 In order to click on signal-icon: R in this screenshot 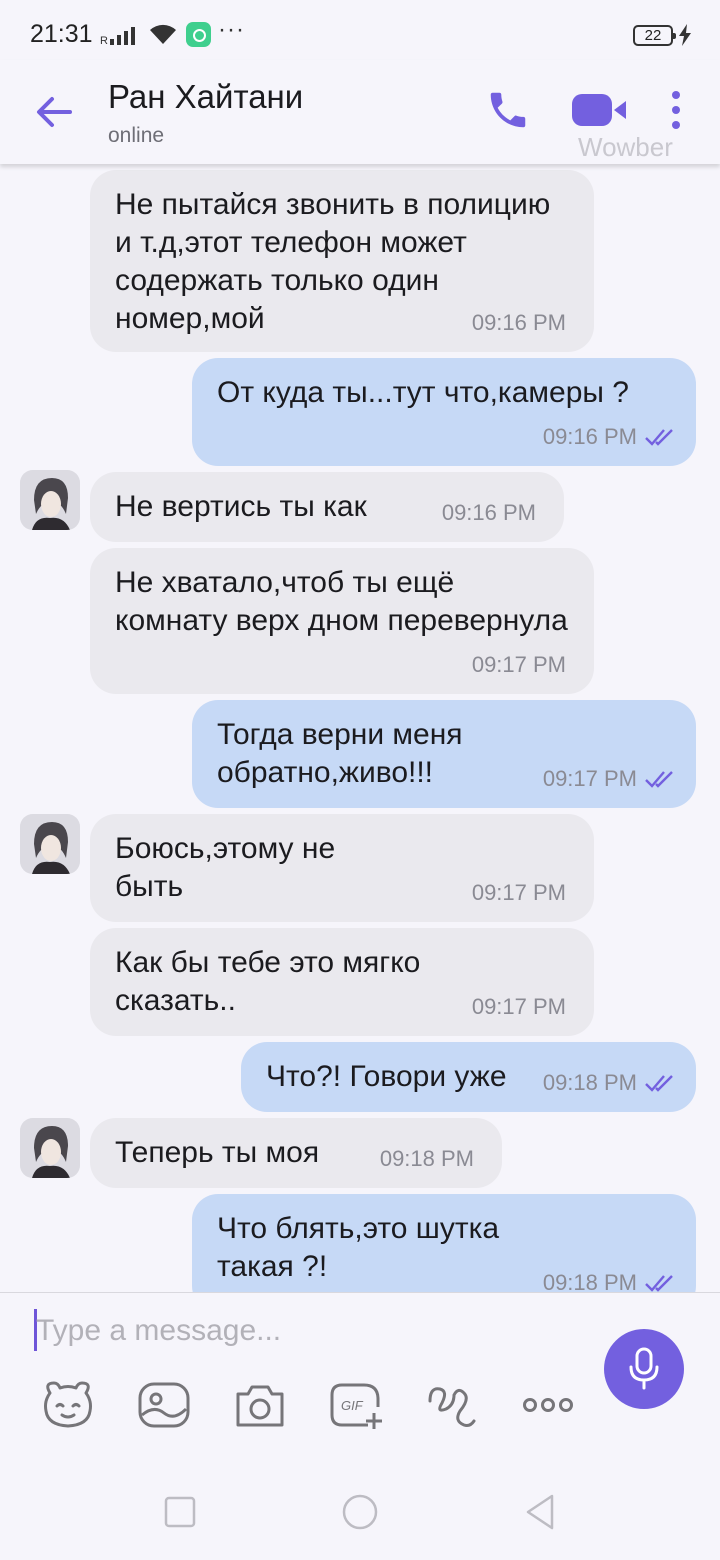, I will do `click(117, 36)`.